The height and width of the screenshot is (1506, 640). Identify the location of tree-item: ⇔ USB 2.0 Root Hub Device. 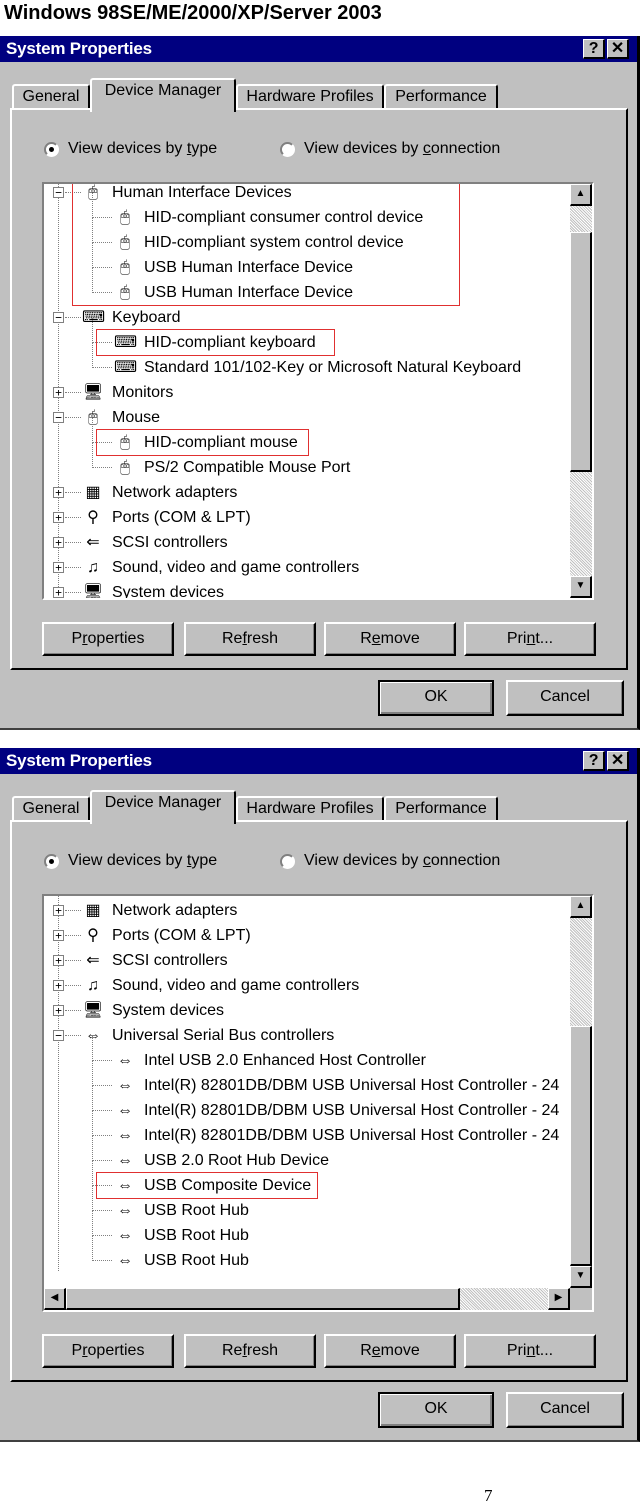
(221, 1160).